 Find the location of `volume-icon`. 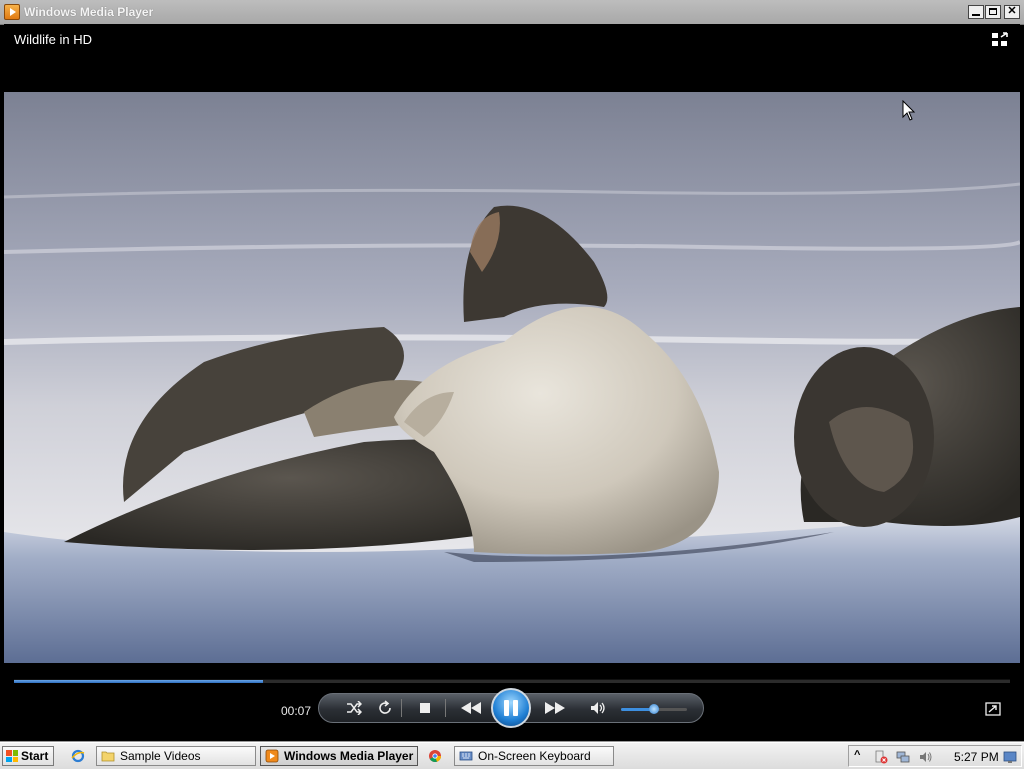

volume-icon is located at coordinates (598, 708).